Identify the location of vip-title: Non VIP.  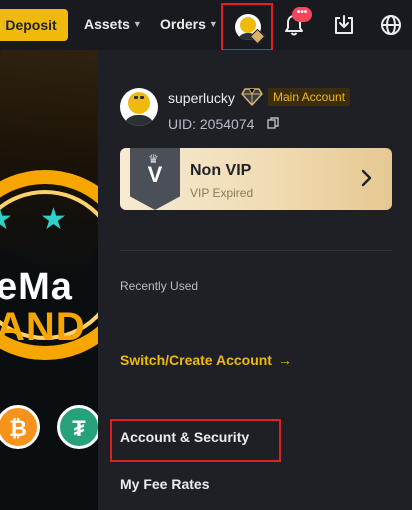
(221, 170).